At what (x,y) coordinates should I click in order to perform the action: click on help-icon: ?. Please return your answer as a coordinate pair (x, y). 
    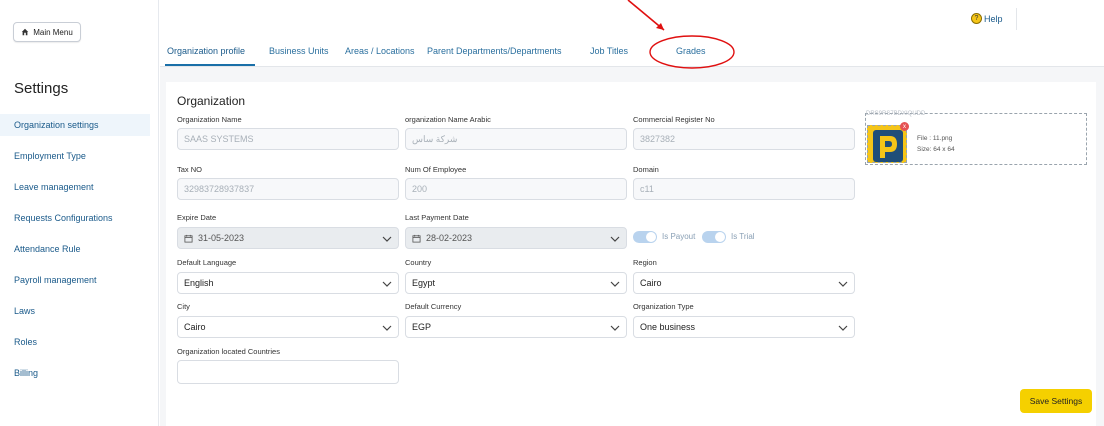
    Looking at the image, I should click on (976, 18).